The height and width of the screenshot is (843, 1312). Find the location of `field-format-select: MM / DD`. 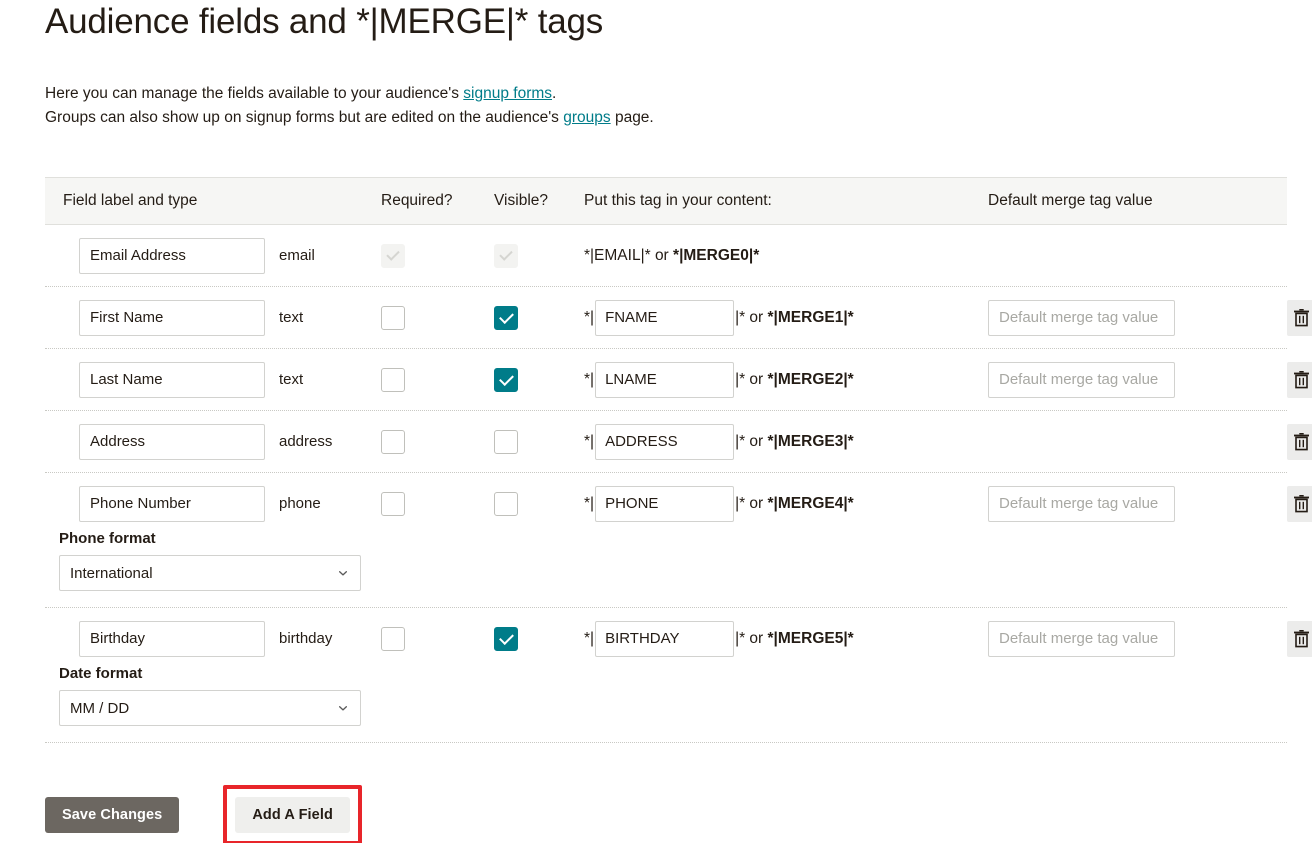

field-format-select: MM / DD is located at coordinates (210, 708).